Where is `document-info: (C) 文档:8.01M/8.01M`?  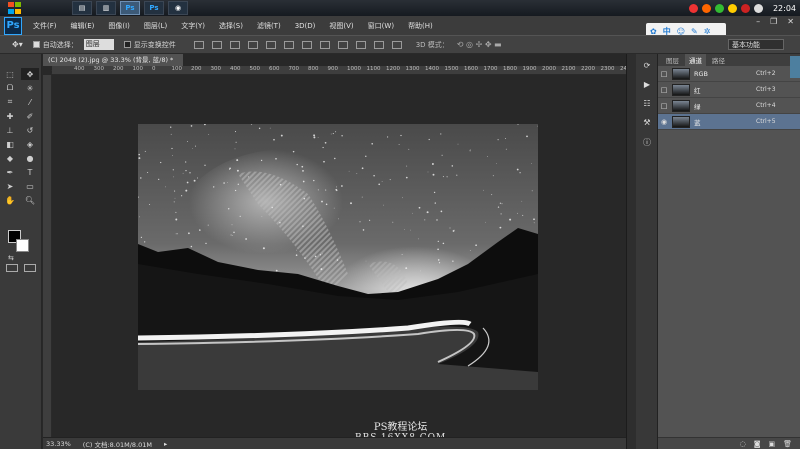 document-info: (C) 文档:8.01M/8.01M is located at coordinates (117, 444).